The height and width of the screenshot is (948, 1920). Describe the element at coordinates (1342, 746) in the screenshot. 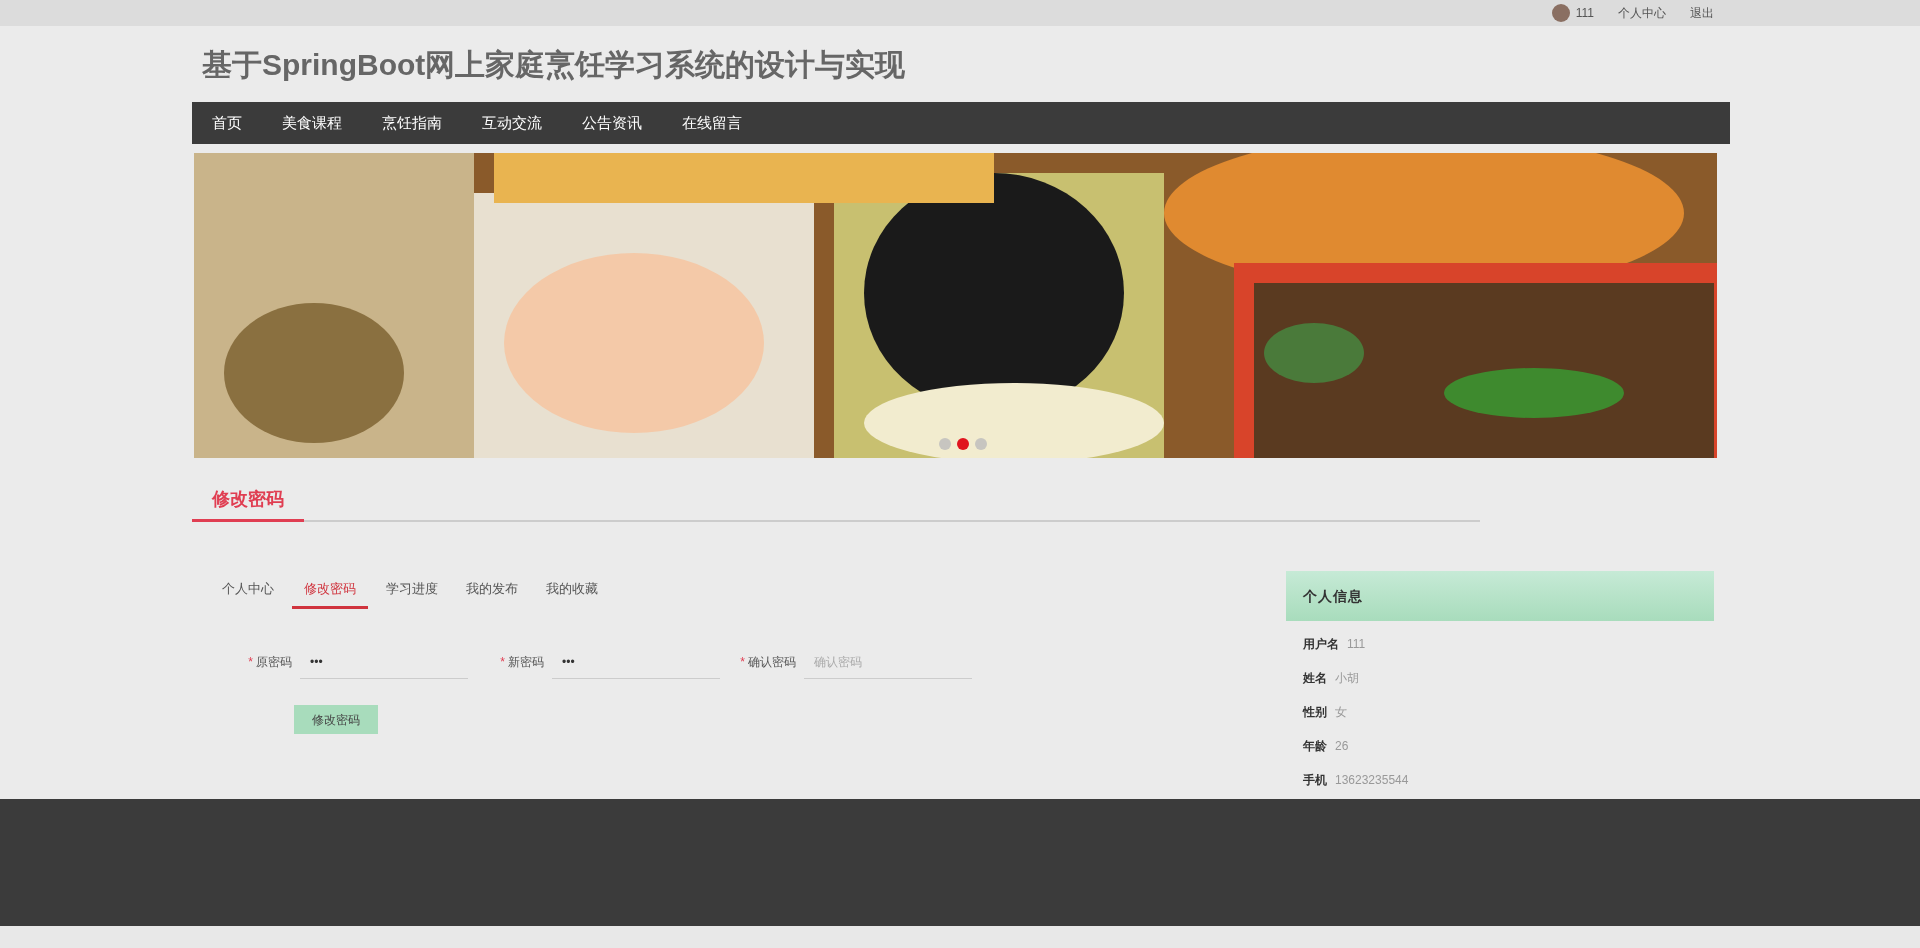

I see `info-value: 26` at that location.